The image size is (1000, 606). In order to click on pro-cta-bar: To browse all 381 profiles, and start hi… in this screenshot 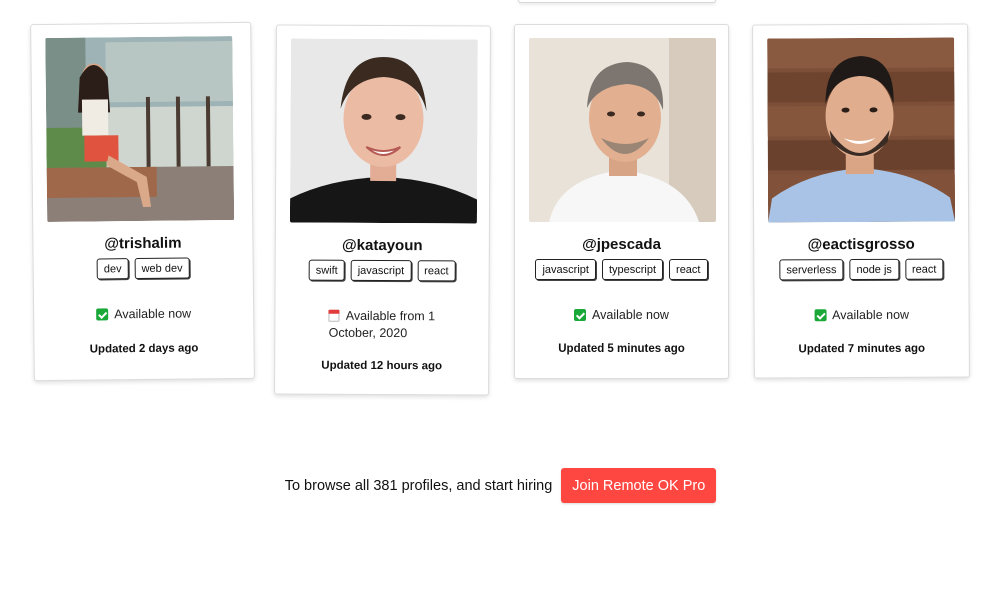, I will do `click(500, 485)`.